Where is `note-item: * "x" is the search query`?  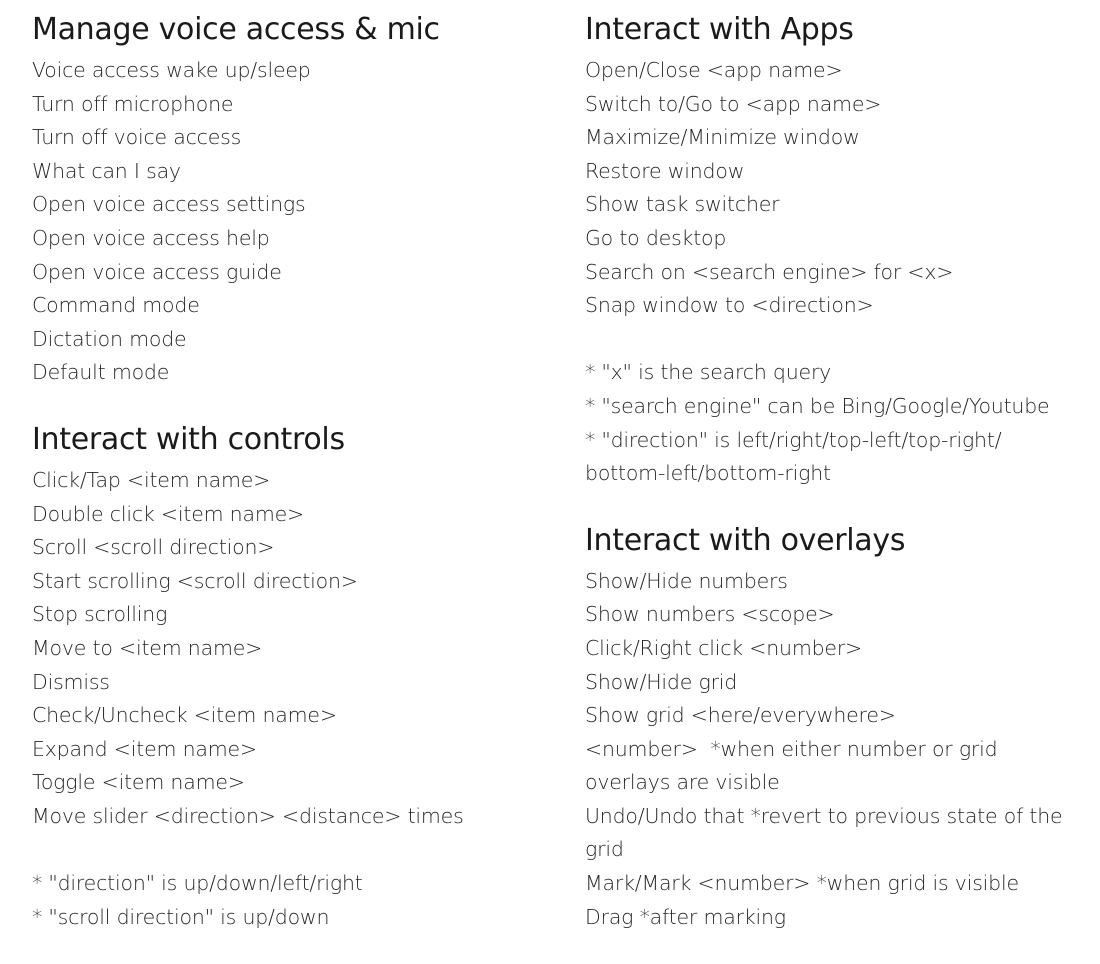
note-item: * "x" is the search query is located at coordinates (708, 372).